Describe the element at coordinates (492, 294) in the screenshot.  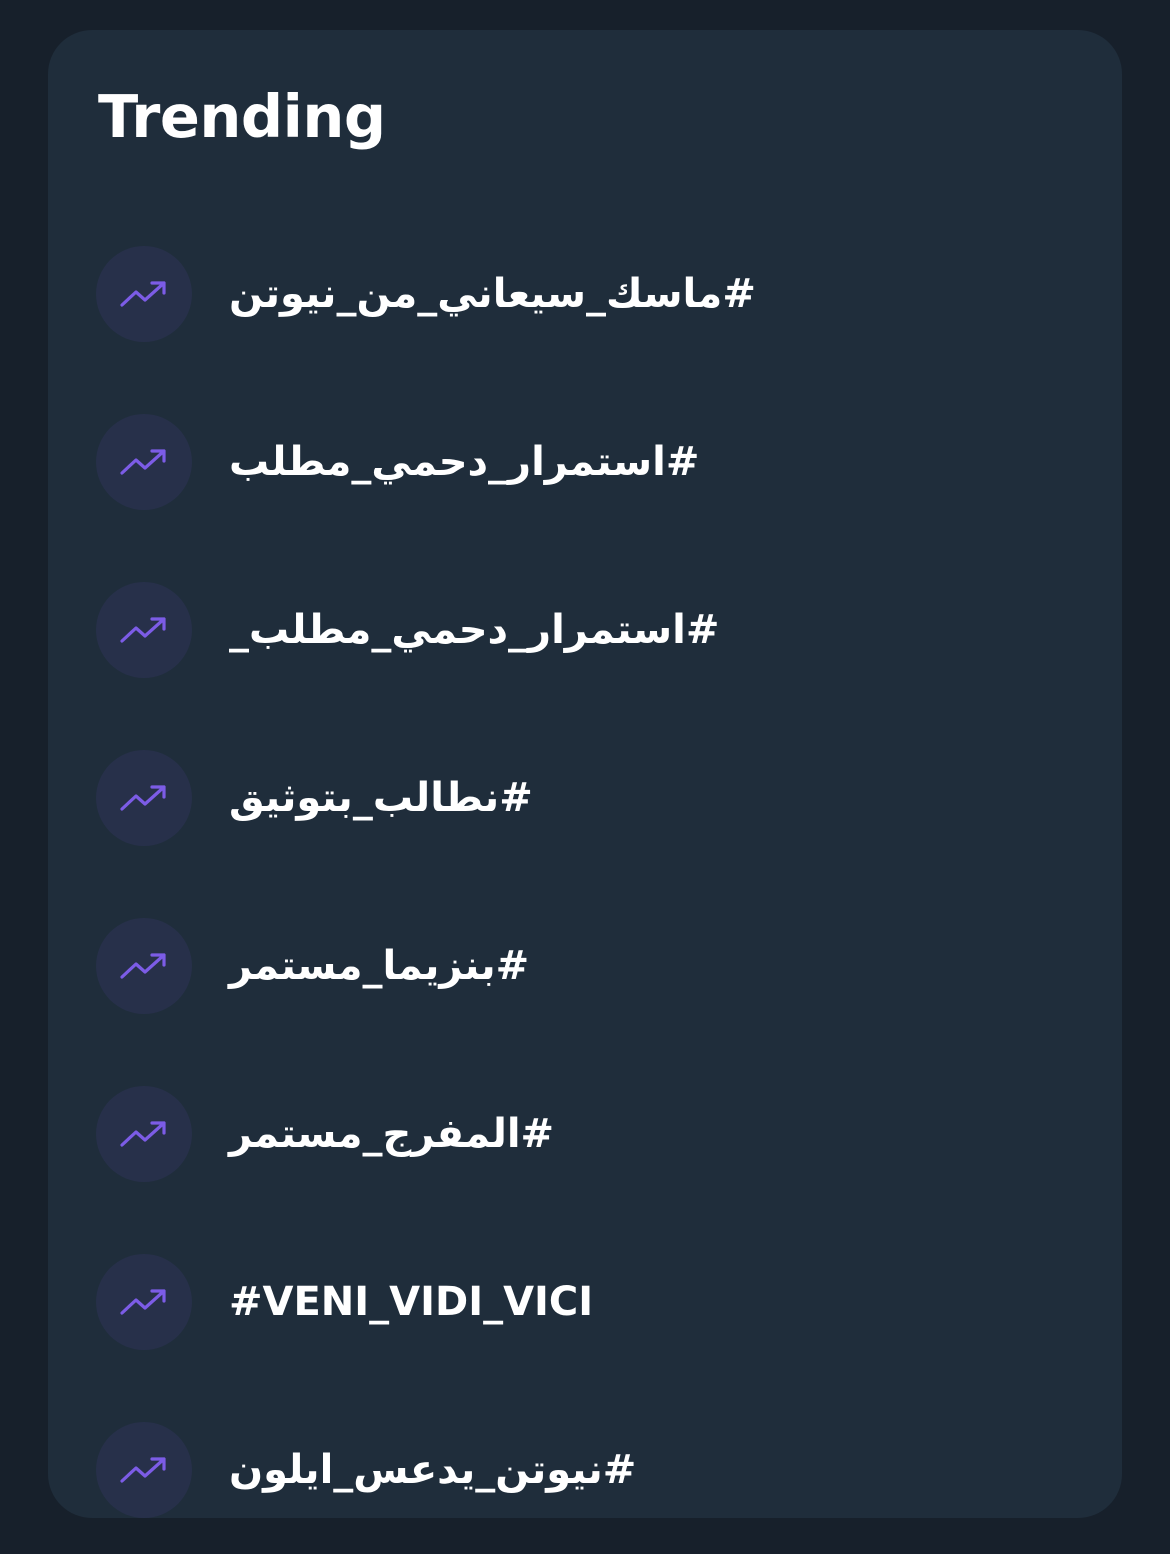
I see `trend-hashtag: #ماسك_سيعاني_من_نيوتن` at that location.